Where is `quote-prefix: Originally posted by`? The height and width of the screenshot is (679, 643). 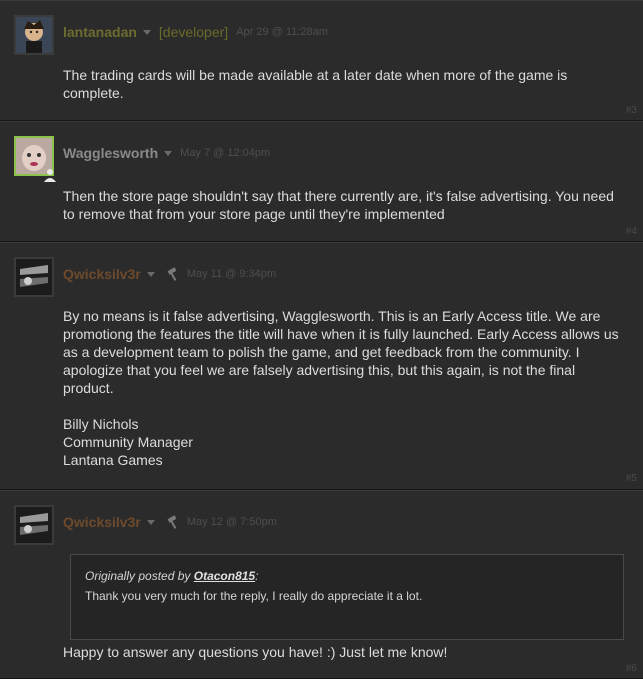 quote-prefix: Originally posted by is located at coordinates (139, 576).